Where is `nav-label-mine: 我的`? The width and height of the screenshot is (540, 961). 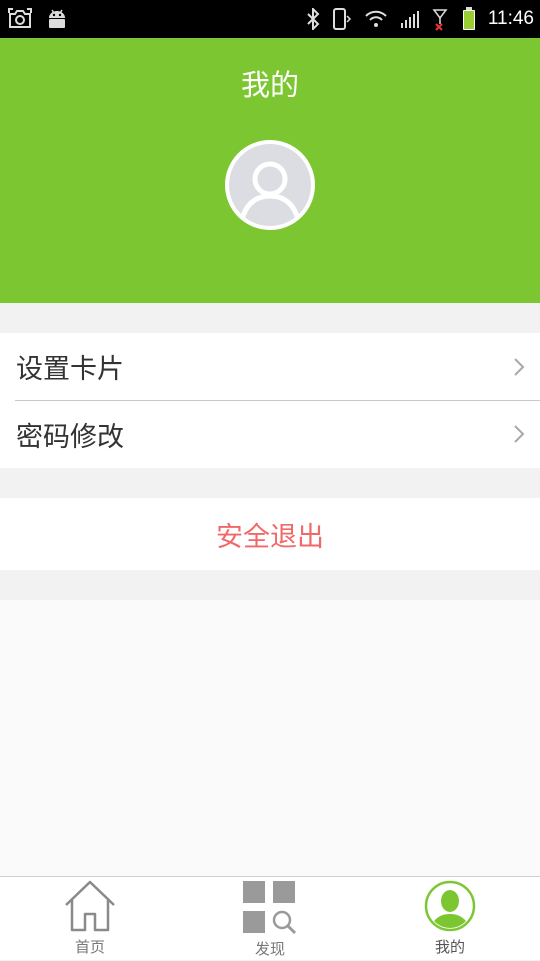
nav-label-mine: 我的 is located at coordinates (449, 947).